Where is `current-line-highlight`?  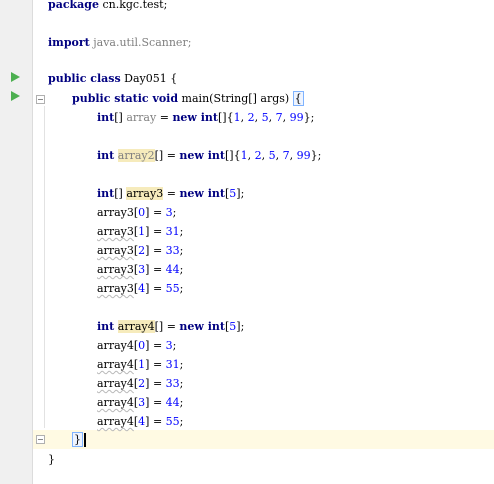
current-line-highlight is located at coordinates (263, 439).